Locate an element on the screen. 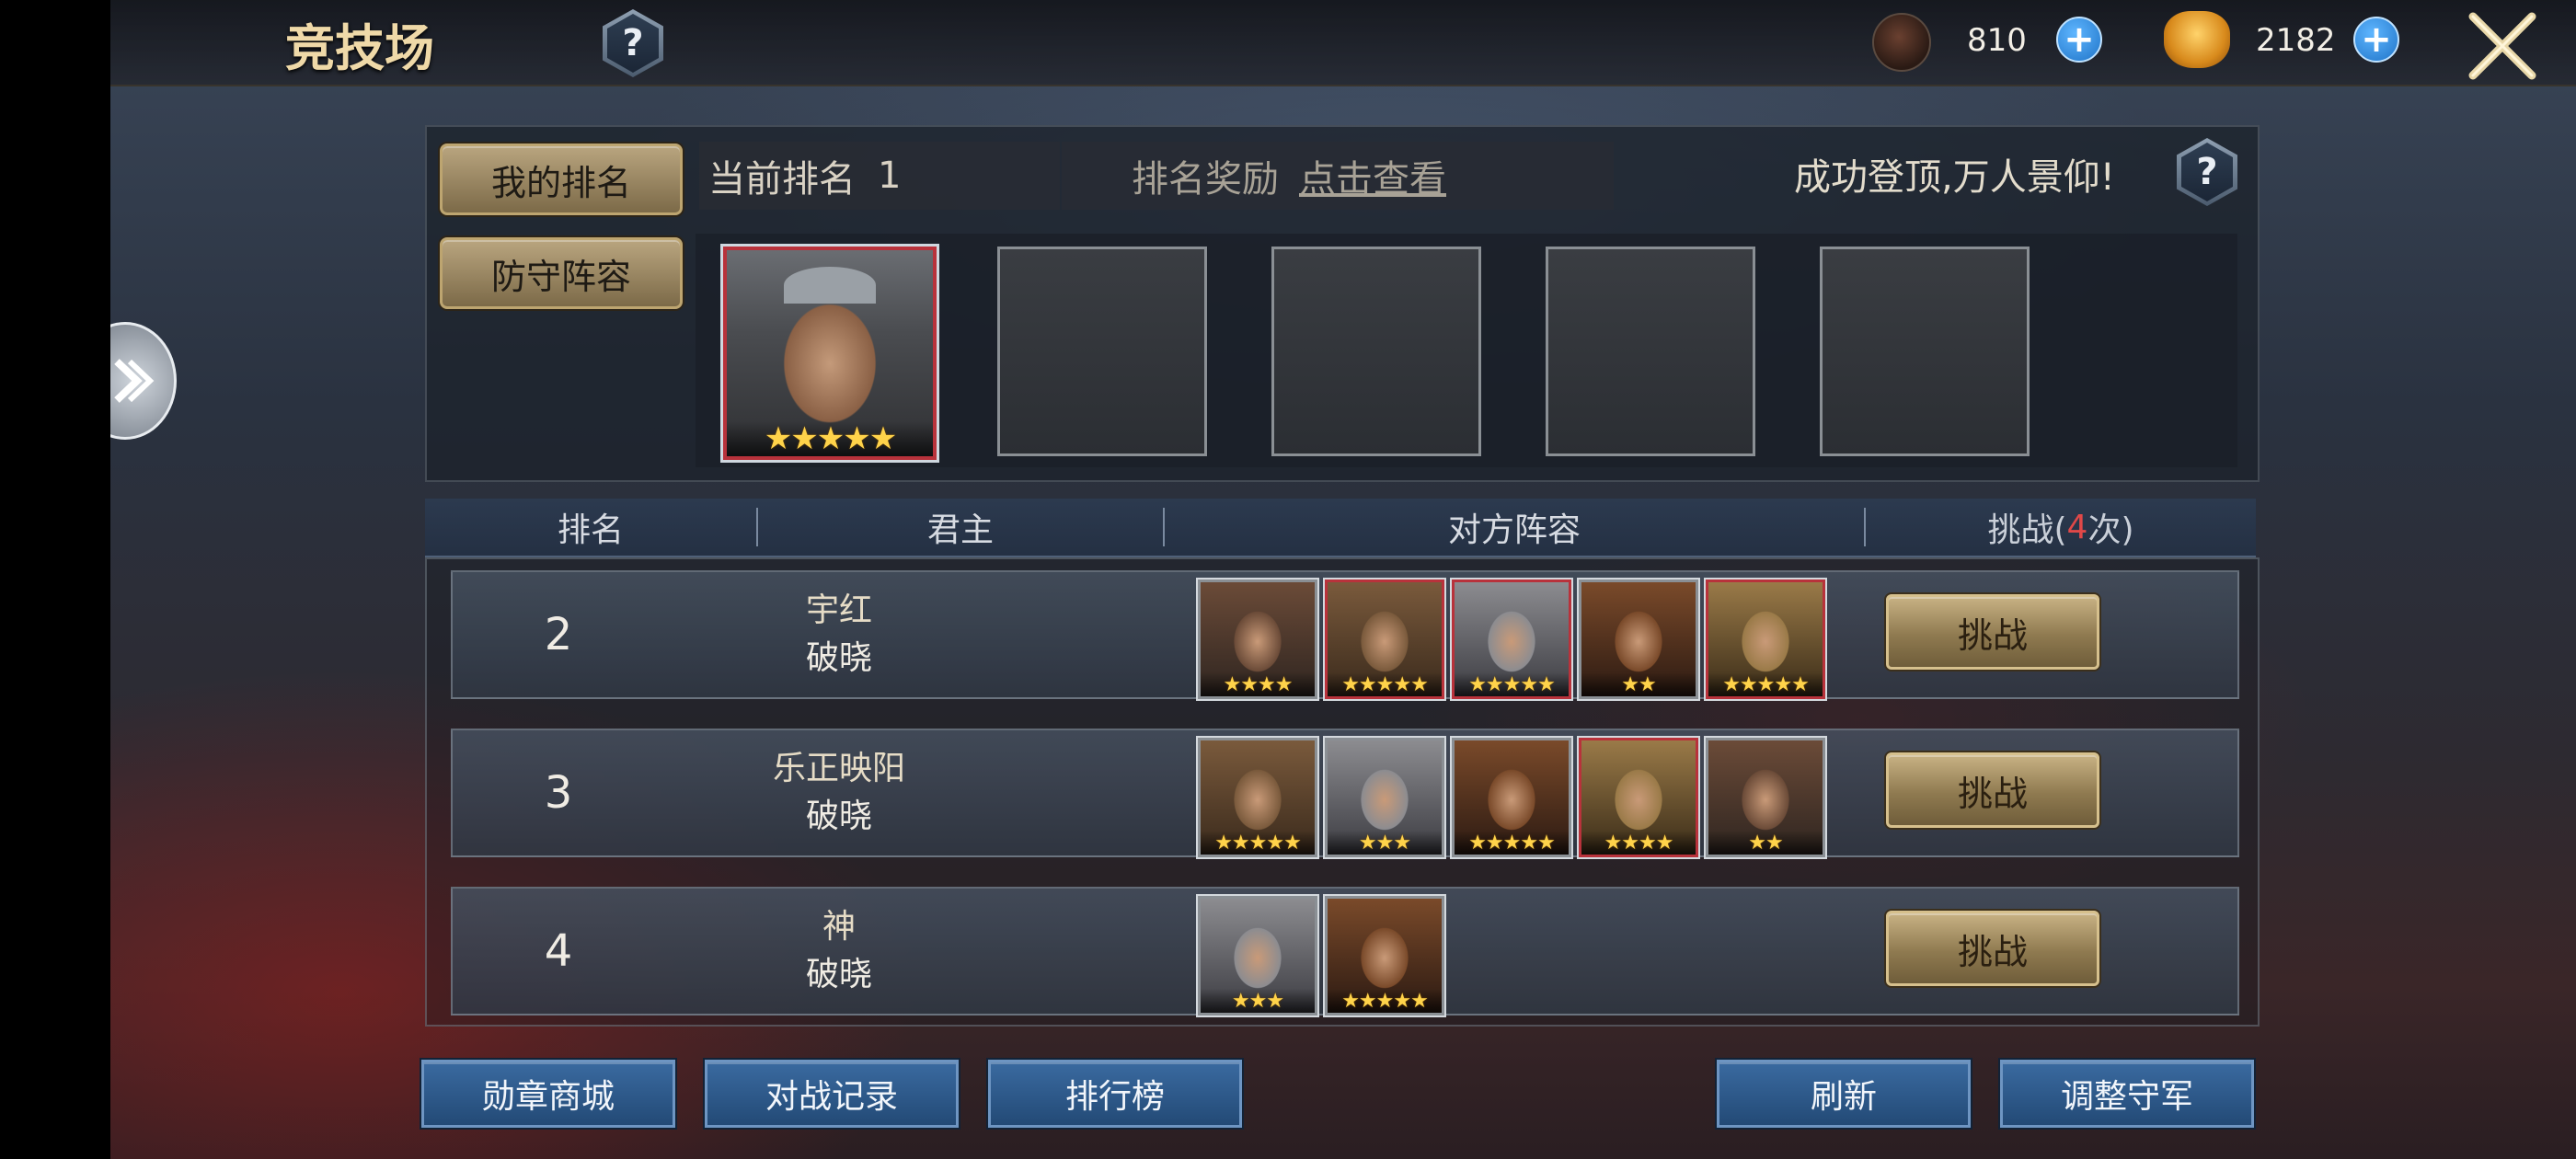 The image size is (2576, 1159). table-row: 4 神 破晓 ★★★ ★★★★★ 挑战 is located at coordinates (1345, 951).